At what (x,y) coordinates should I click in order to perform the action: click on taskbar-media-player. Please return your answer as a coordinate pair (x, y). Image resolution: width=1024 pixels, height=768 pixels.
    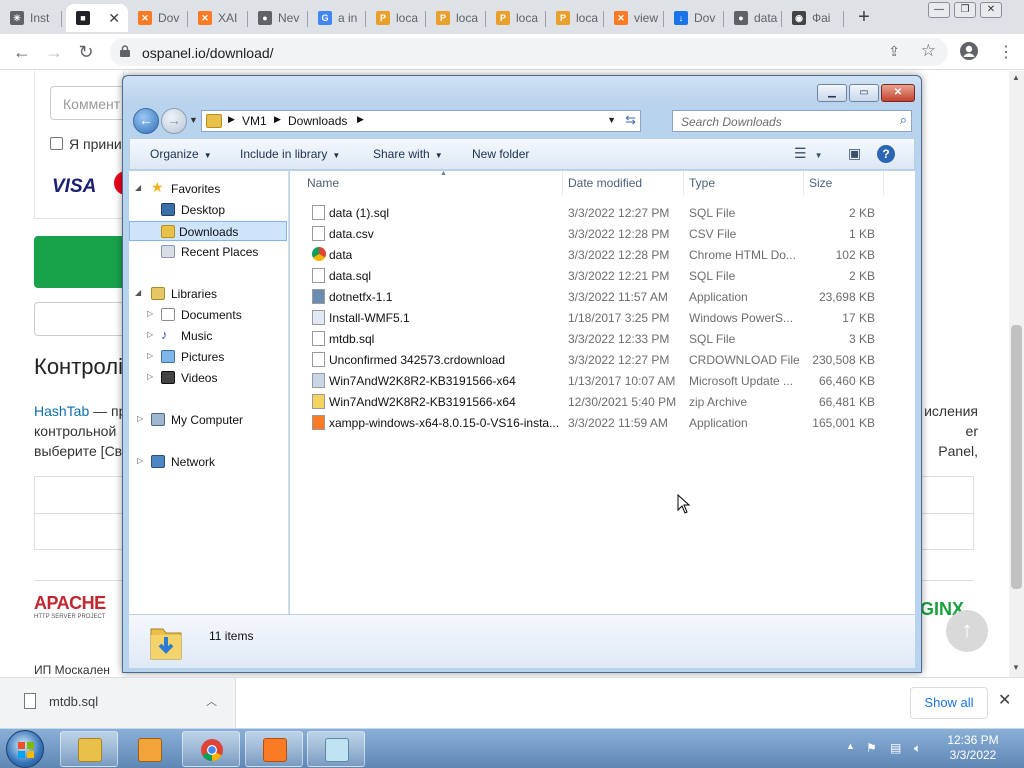
    Looking at the image, I should click on (149, 749).